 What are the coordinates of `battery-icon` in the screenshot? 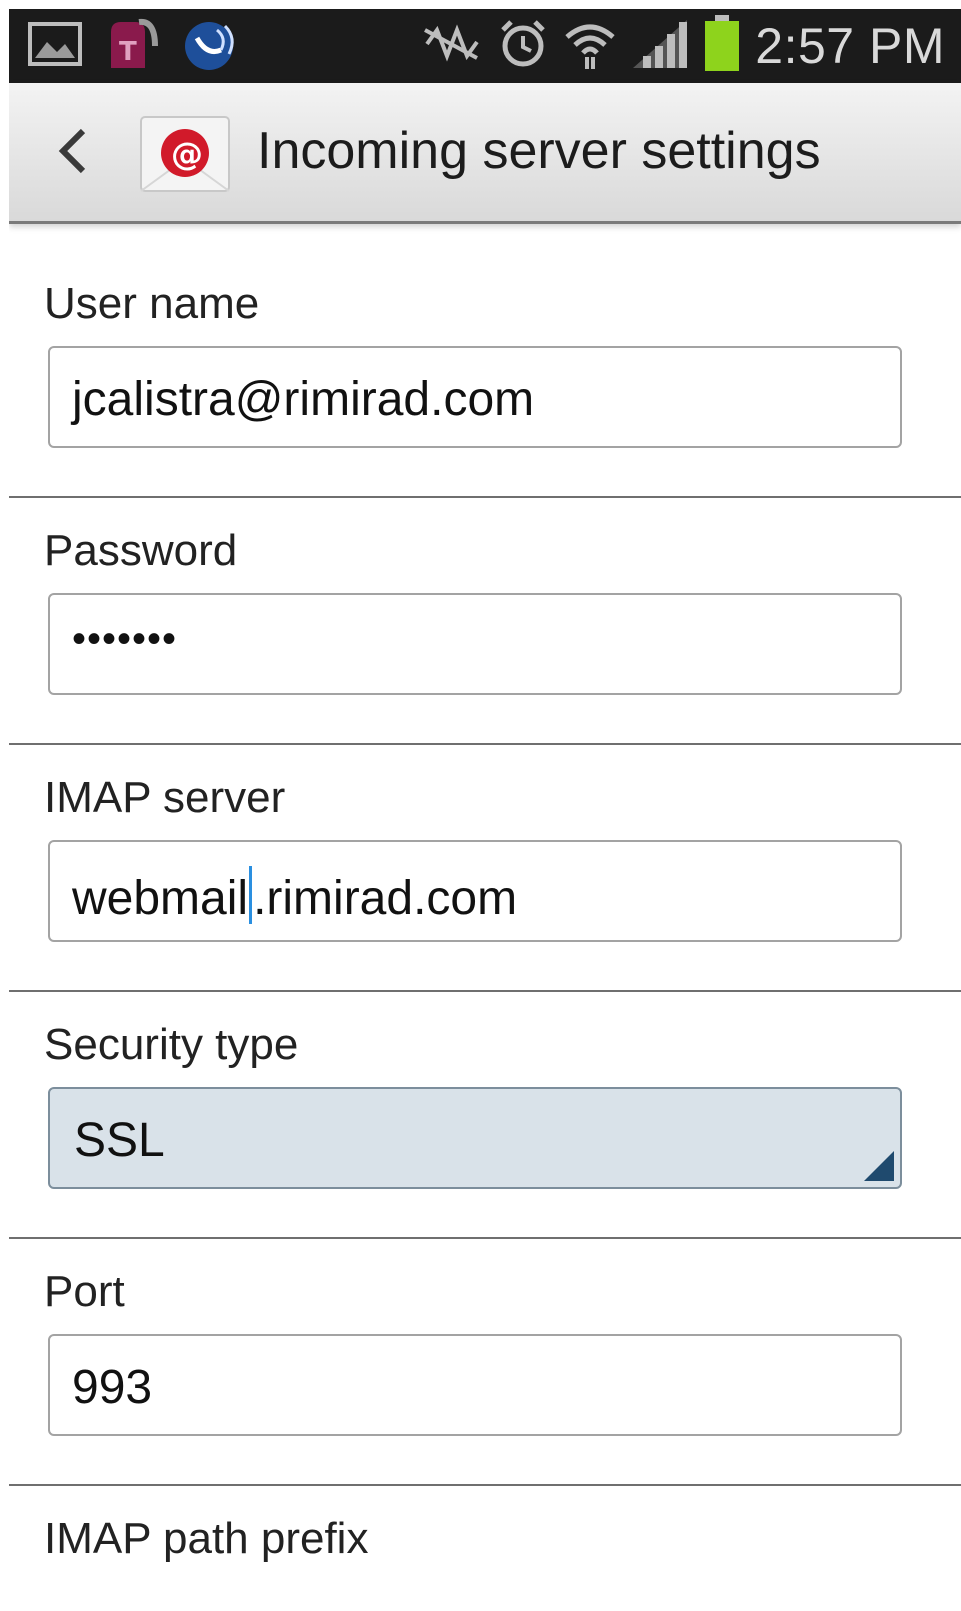 It's located at (722, 46).